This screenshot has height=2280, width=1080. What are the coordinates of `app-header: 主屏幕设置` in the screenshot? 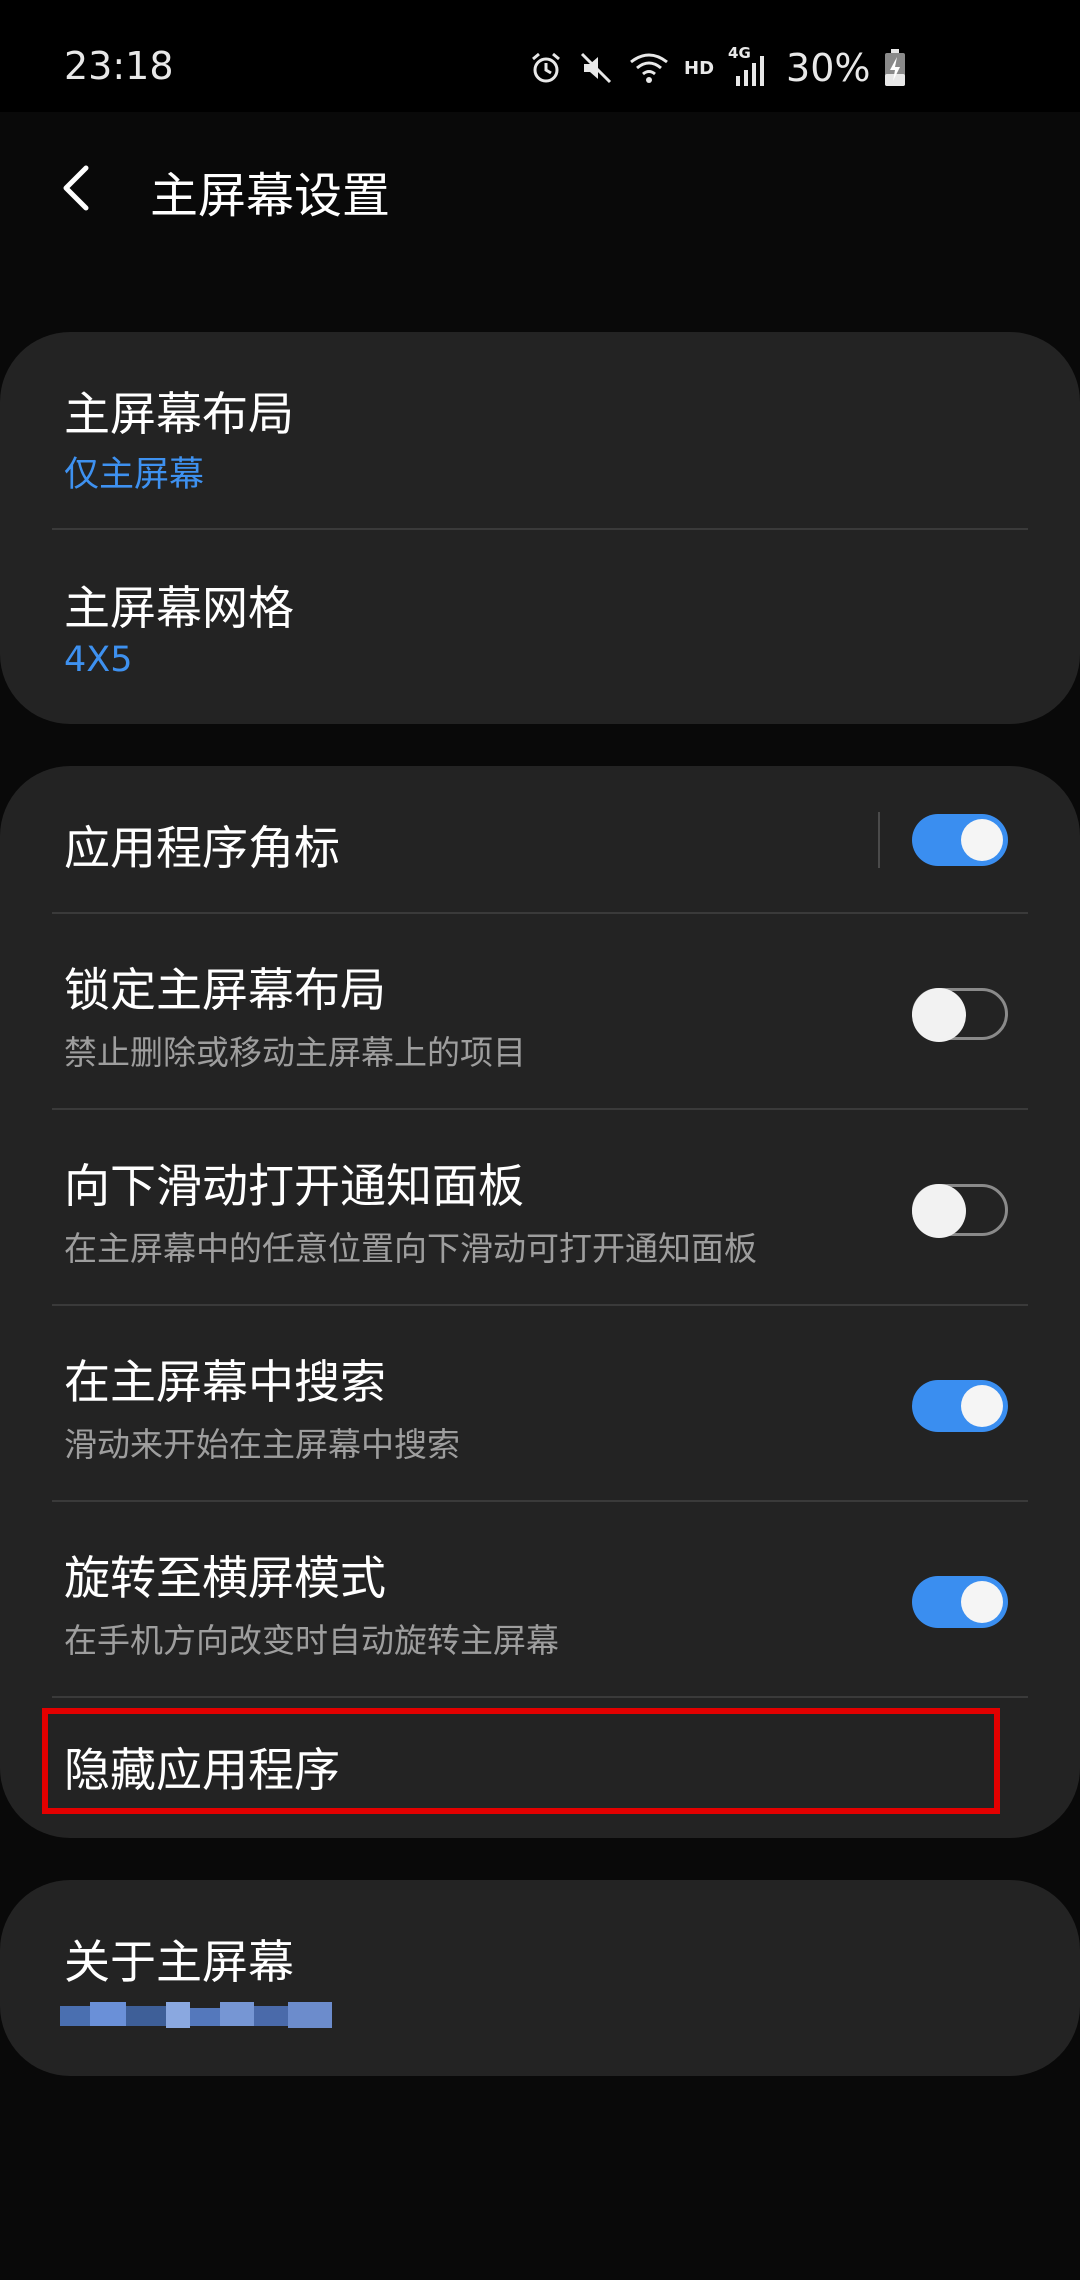 It's located at (540, 187).